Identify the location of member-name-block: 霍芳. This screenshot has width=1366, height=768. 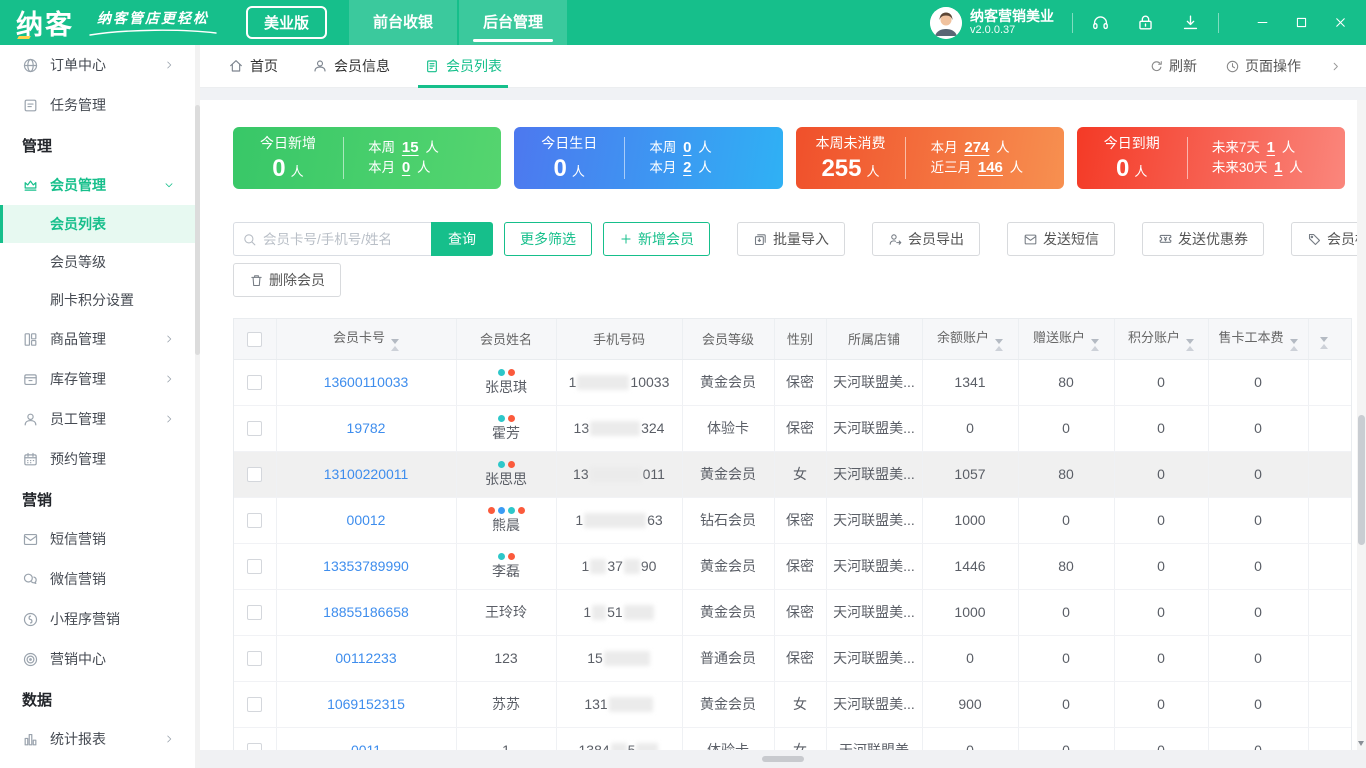
(506, 428).